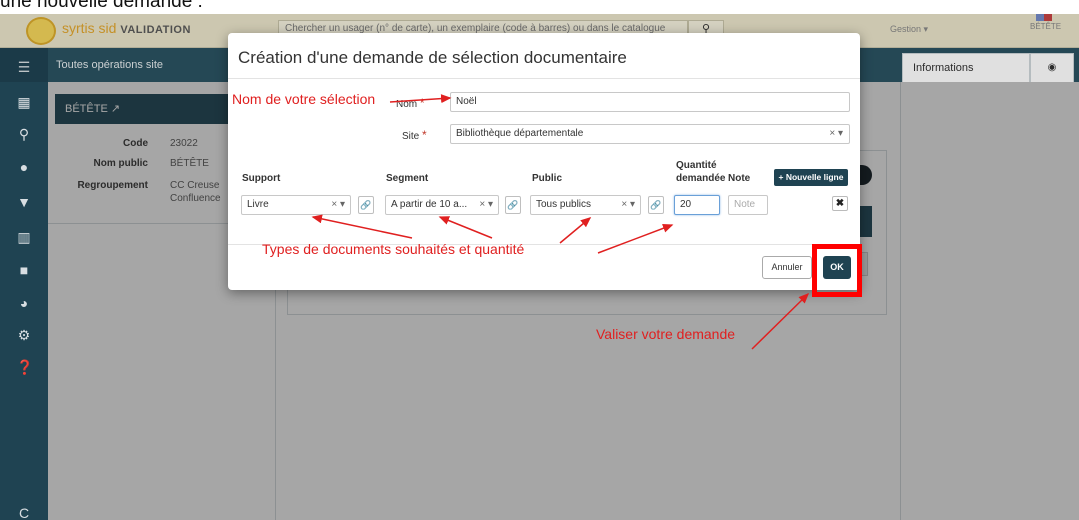 The image size is (1079, 520). I want to click on arrow-support, so click(362, 226).